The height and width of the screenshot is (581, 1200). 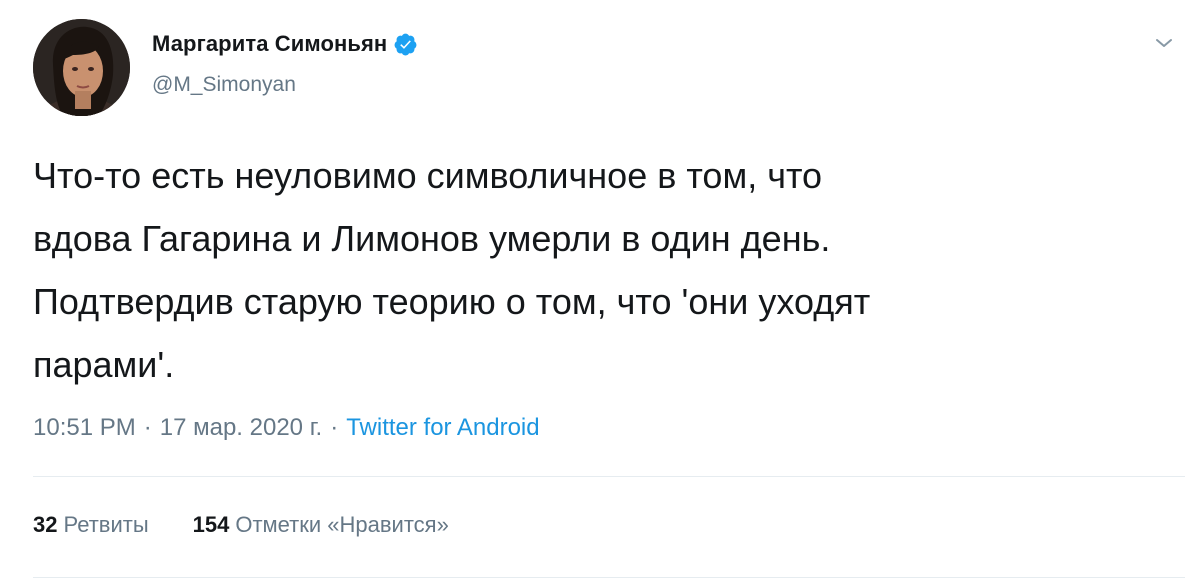 I want to click on retweets-count: 32, so click(x=45, y=524).